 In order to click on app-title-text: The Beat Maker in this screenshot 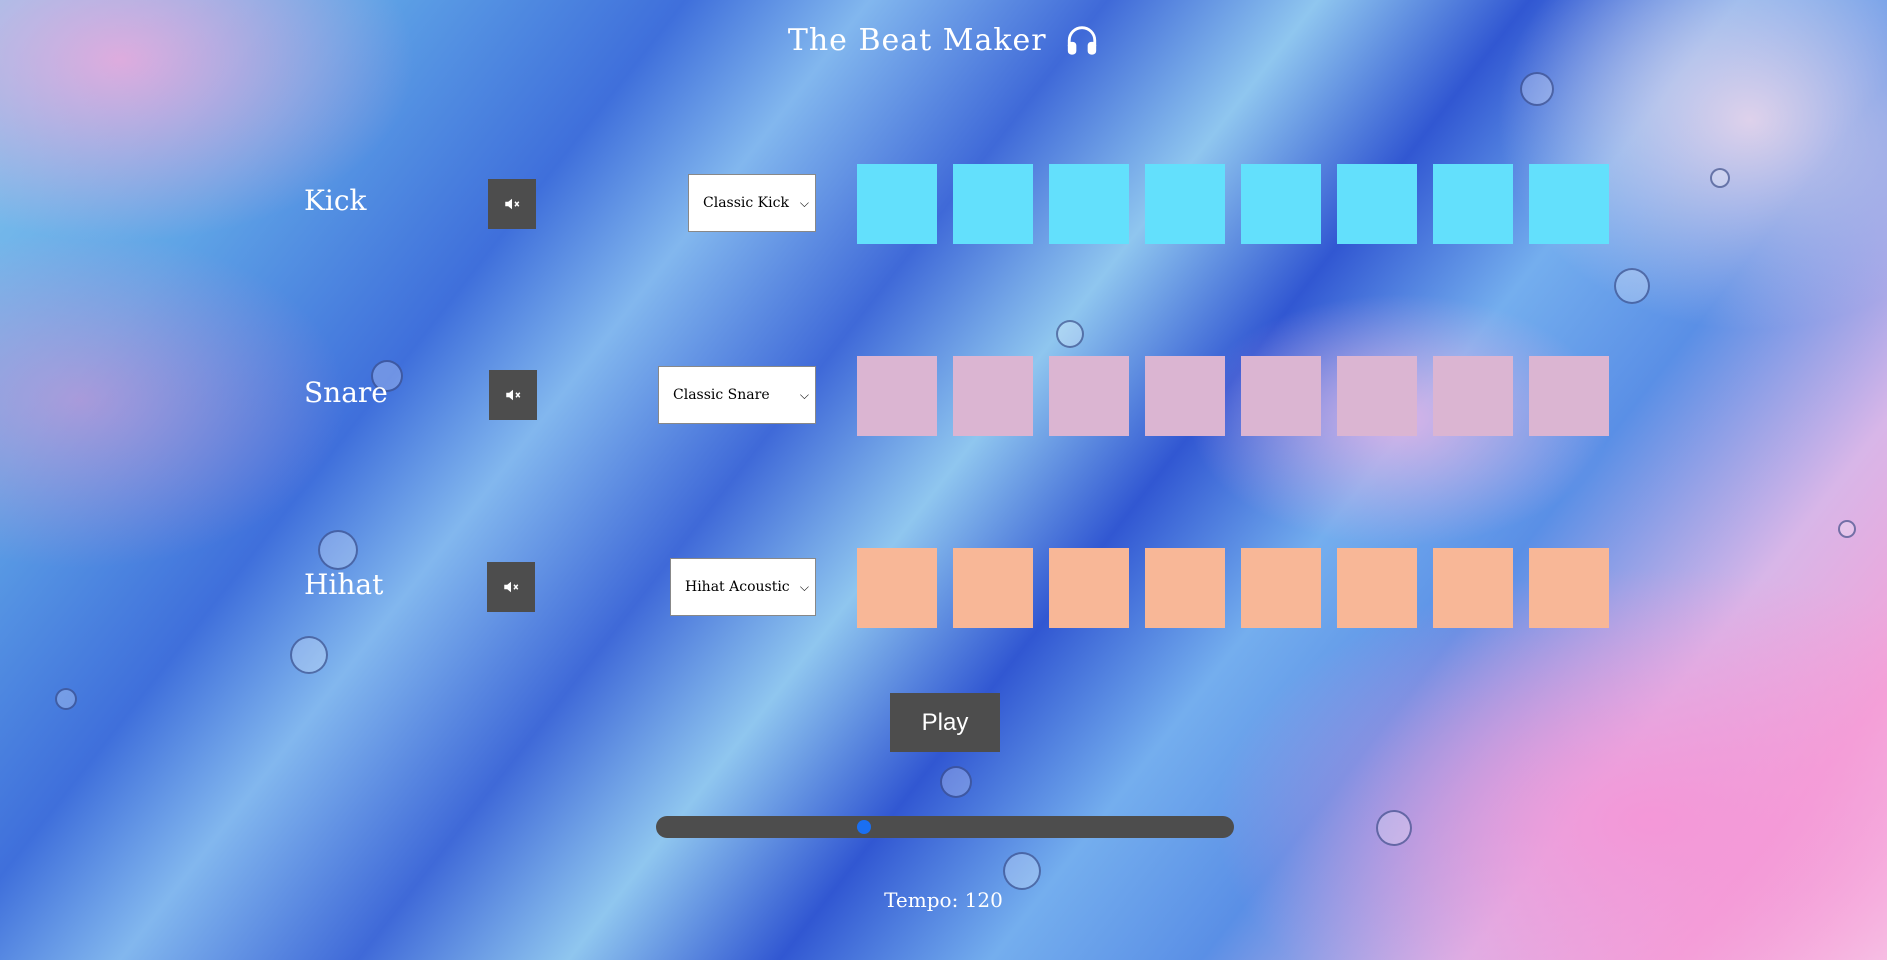, I will do `click(917, 40)`.